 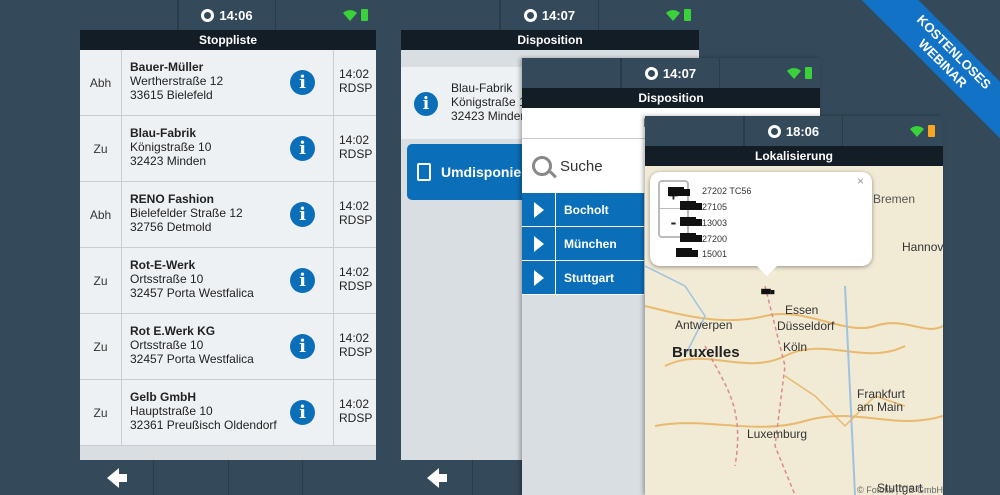 I want to click on clock: 14:06, so click(x=227, y=15).